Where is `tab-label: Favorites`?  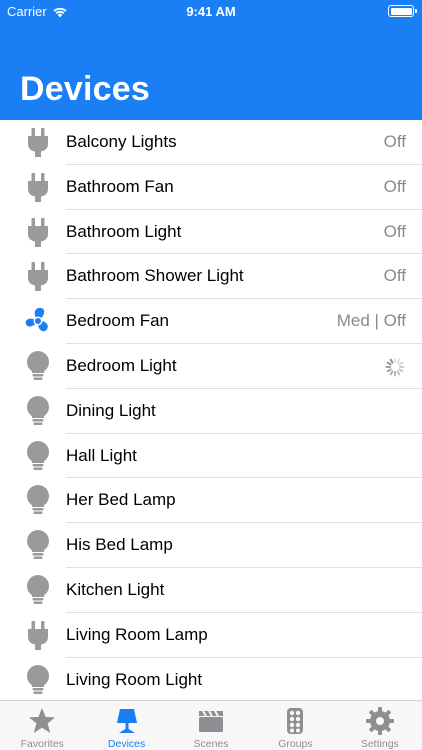 tab-label: Favorites is located at coordinates (42, 744).